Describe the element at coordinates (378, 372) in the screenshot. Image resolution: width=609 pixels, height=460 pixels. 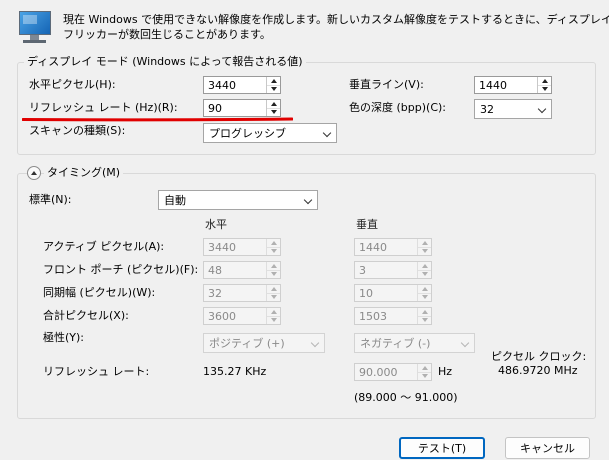
I see `timing-refresh-v-value: 90.000` at that location.